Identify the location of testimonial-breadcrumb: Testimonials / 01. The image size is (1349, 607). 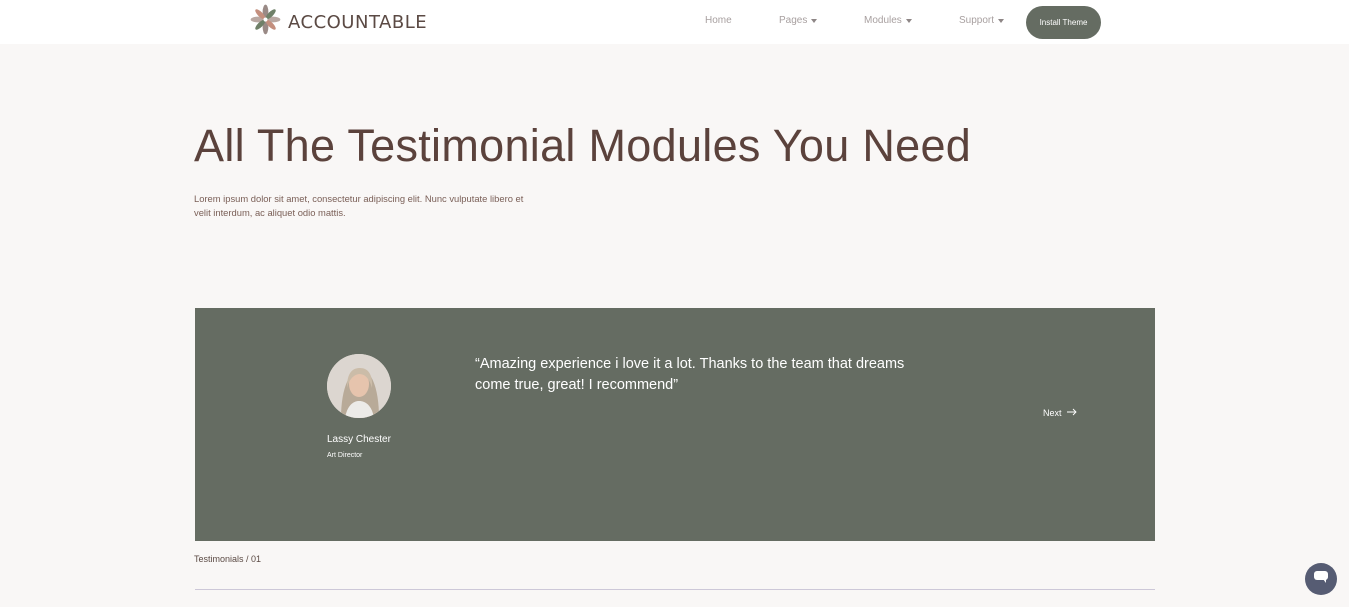
(228, 559).